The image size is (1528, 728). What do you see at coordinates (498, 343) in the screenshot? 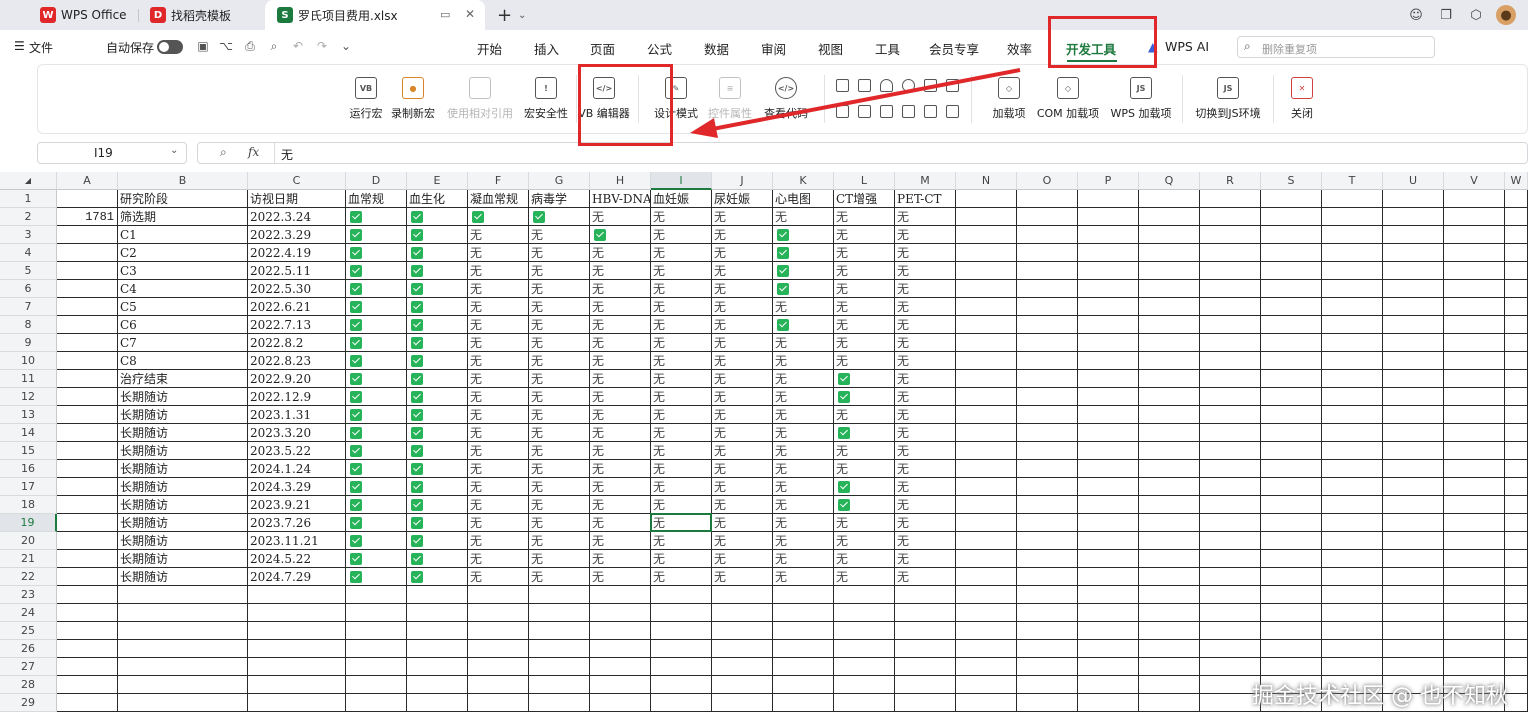
I see `cell-f9: 无` at bounding box center [498, 343].